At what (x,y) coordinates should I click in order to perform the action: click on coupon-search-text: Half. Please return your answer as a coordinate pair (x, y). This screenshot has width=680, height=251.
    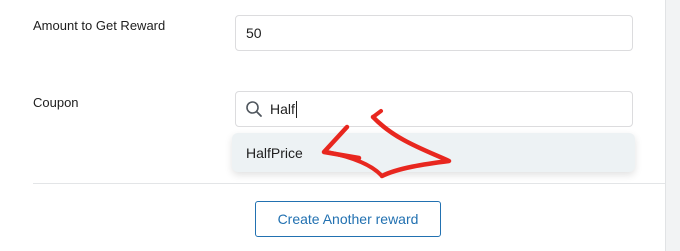
    Looking at the image, I should click on (282, 109).